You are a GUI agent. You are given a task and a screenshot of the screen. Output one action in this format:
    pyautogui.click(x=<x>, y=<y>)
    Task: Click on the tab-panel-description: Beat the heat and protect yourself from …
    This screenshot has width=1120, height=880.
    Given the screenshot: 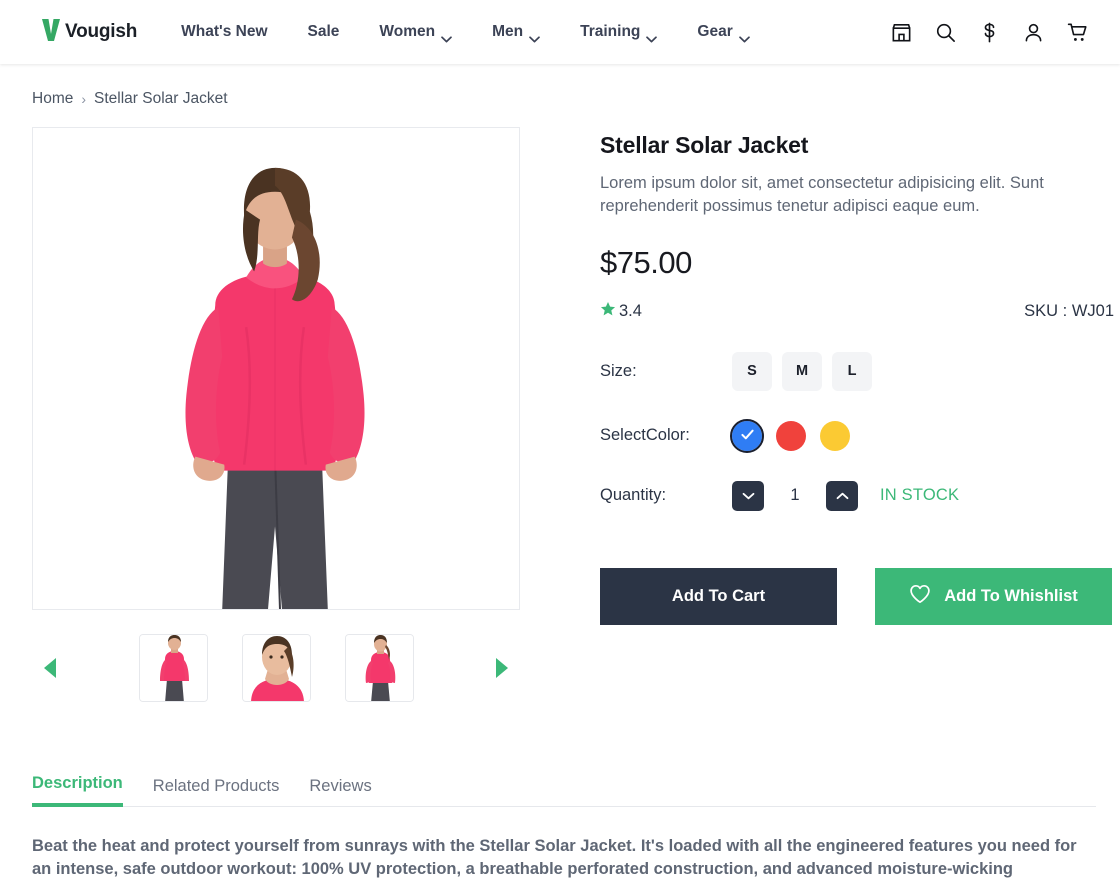 What is the action you would take?
    pyautogui.click(x=554, y=858)
    